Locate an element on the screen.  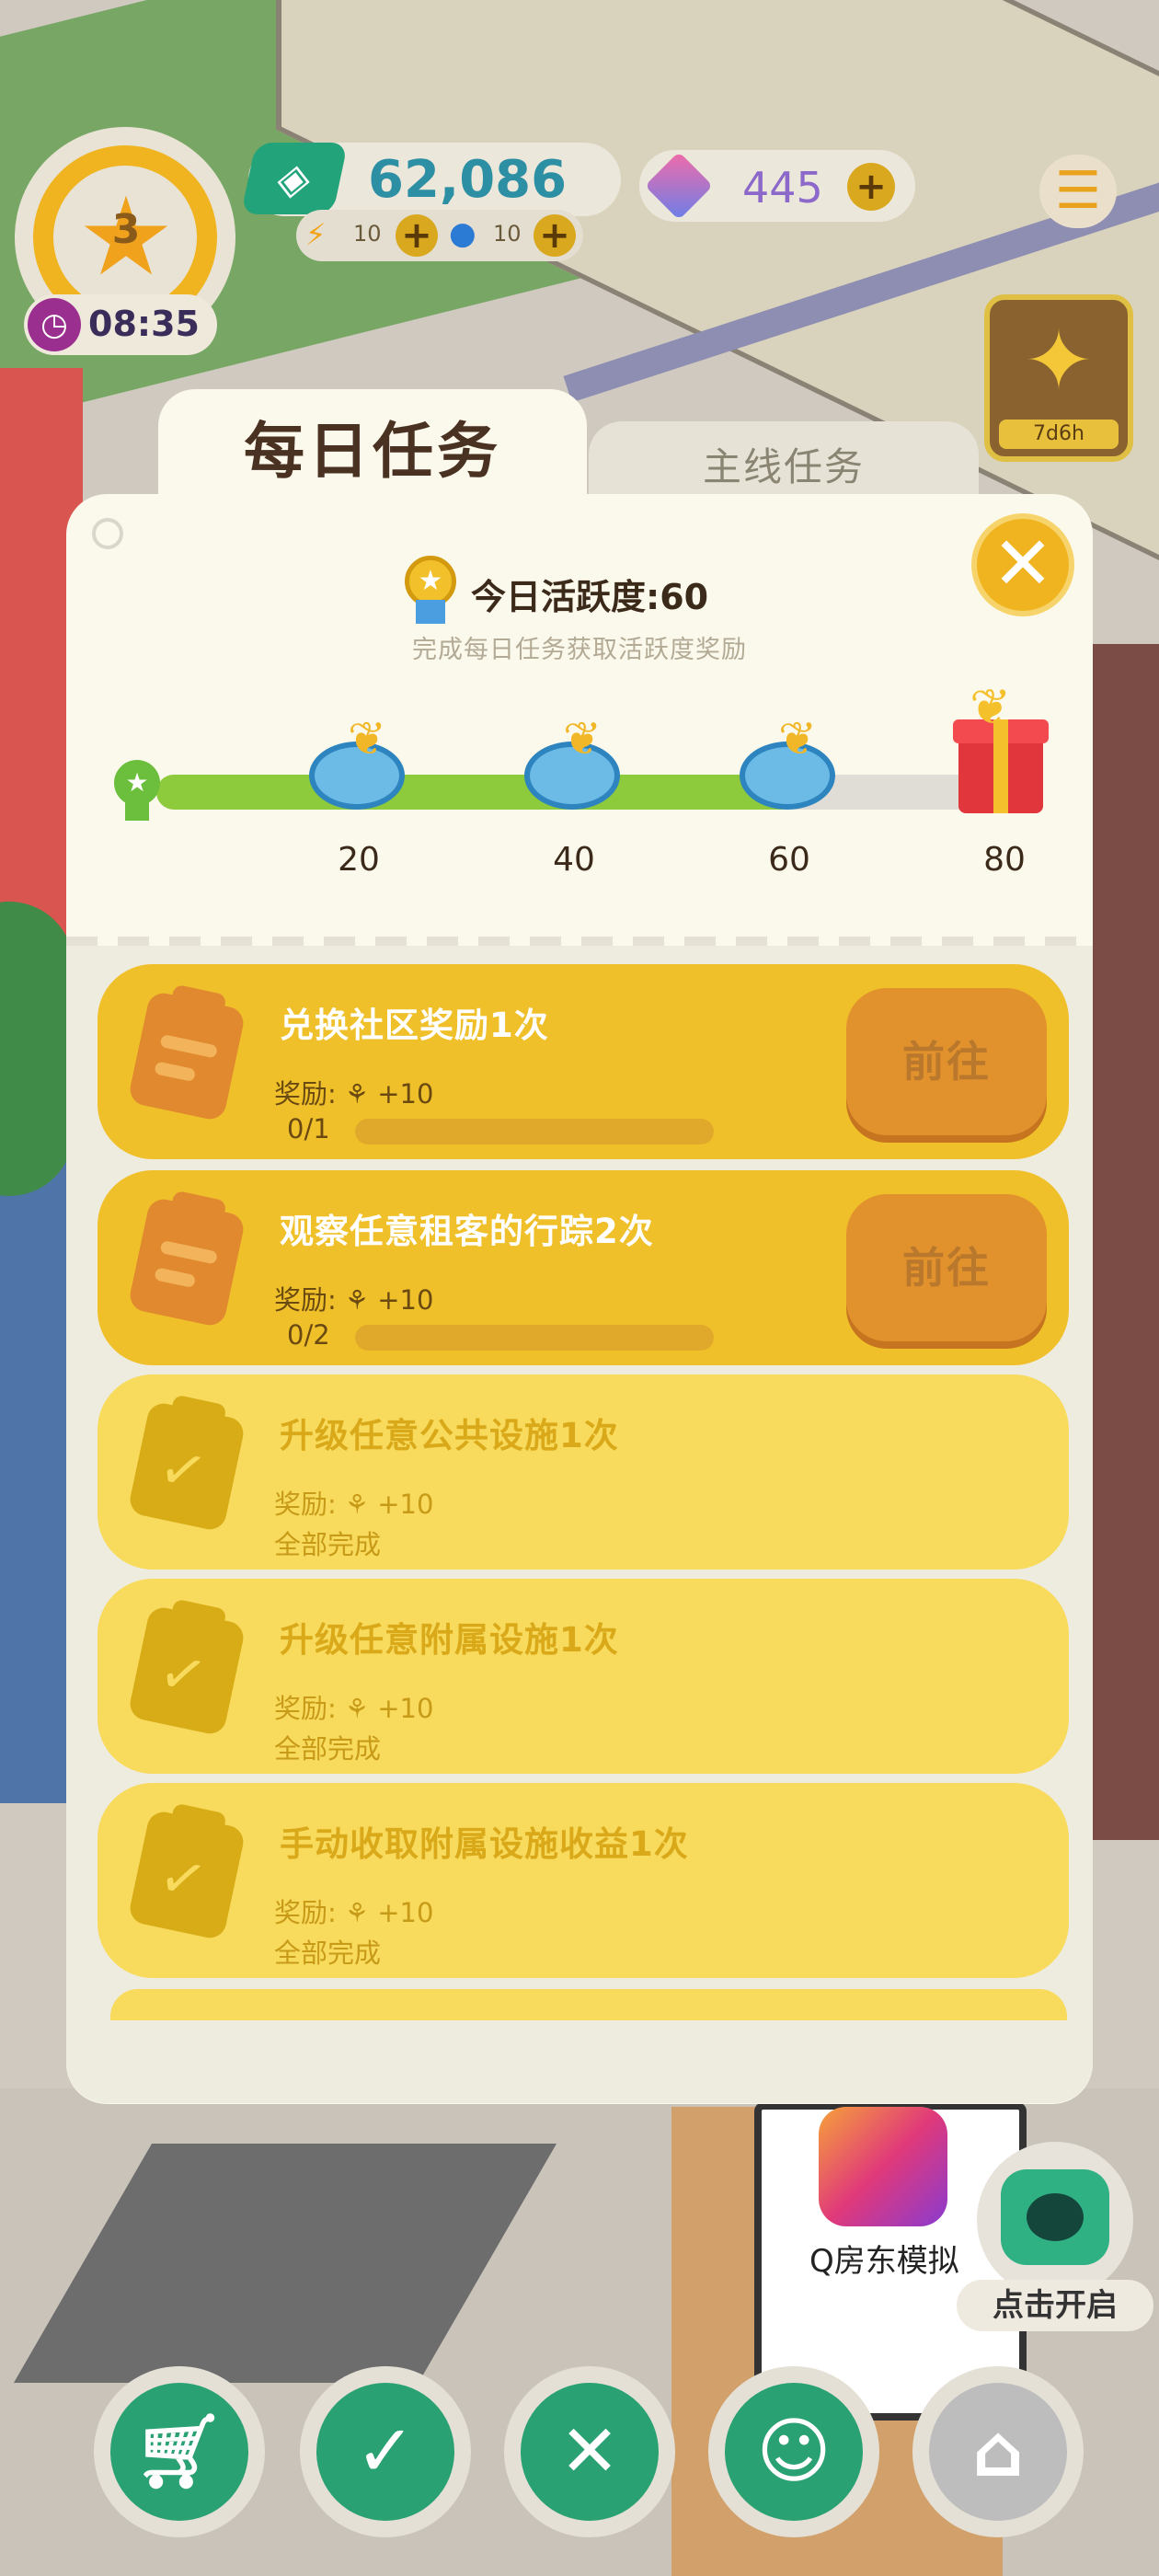
add-water-button: + is located at coordinates (555, 235).